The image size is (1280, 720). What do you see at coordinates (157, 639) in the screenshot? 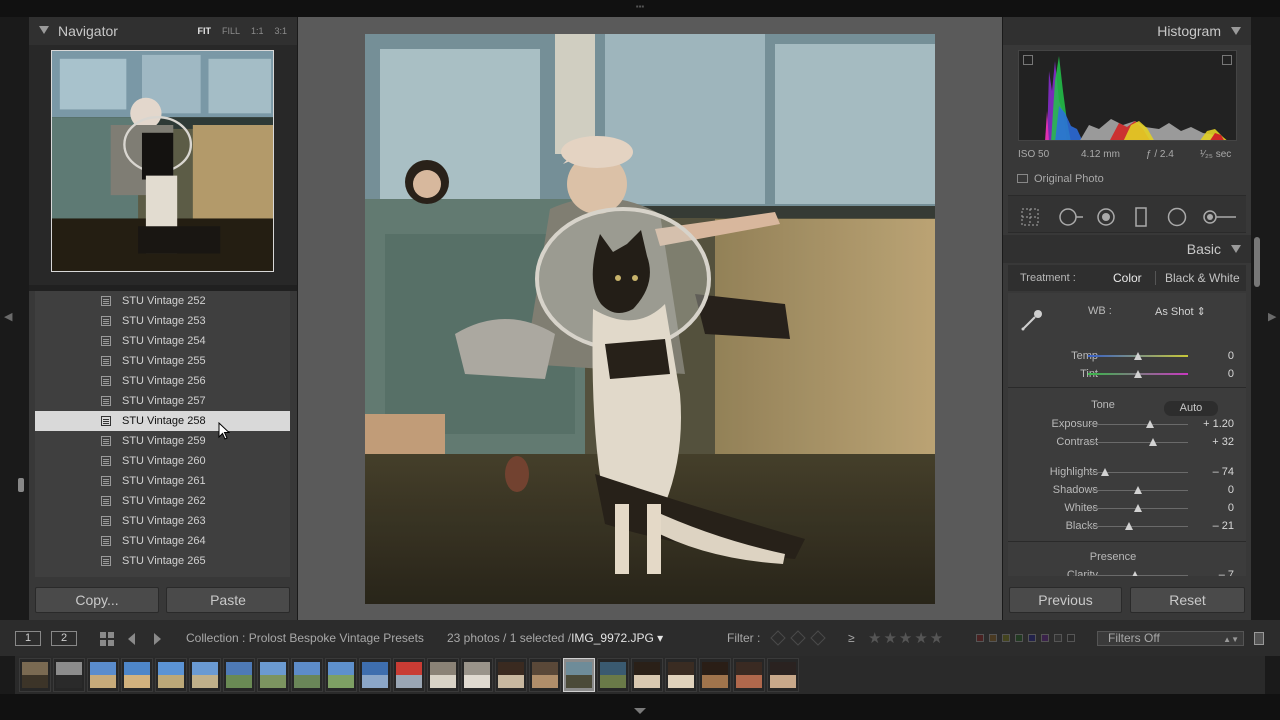
I see `forward-arrow-icon` at bounding box center [157, 639].